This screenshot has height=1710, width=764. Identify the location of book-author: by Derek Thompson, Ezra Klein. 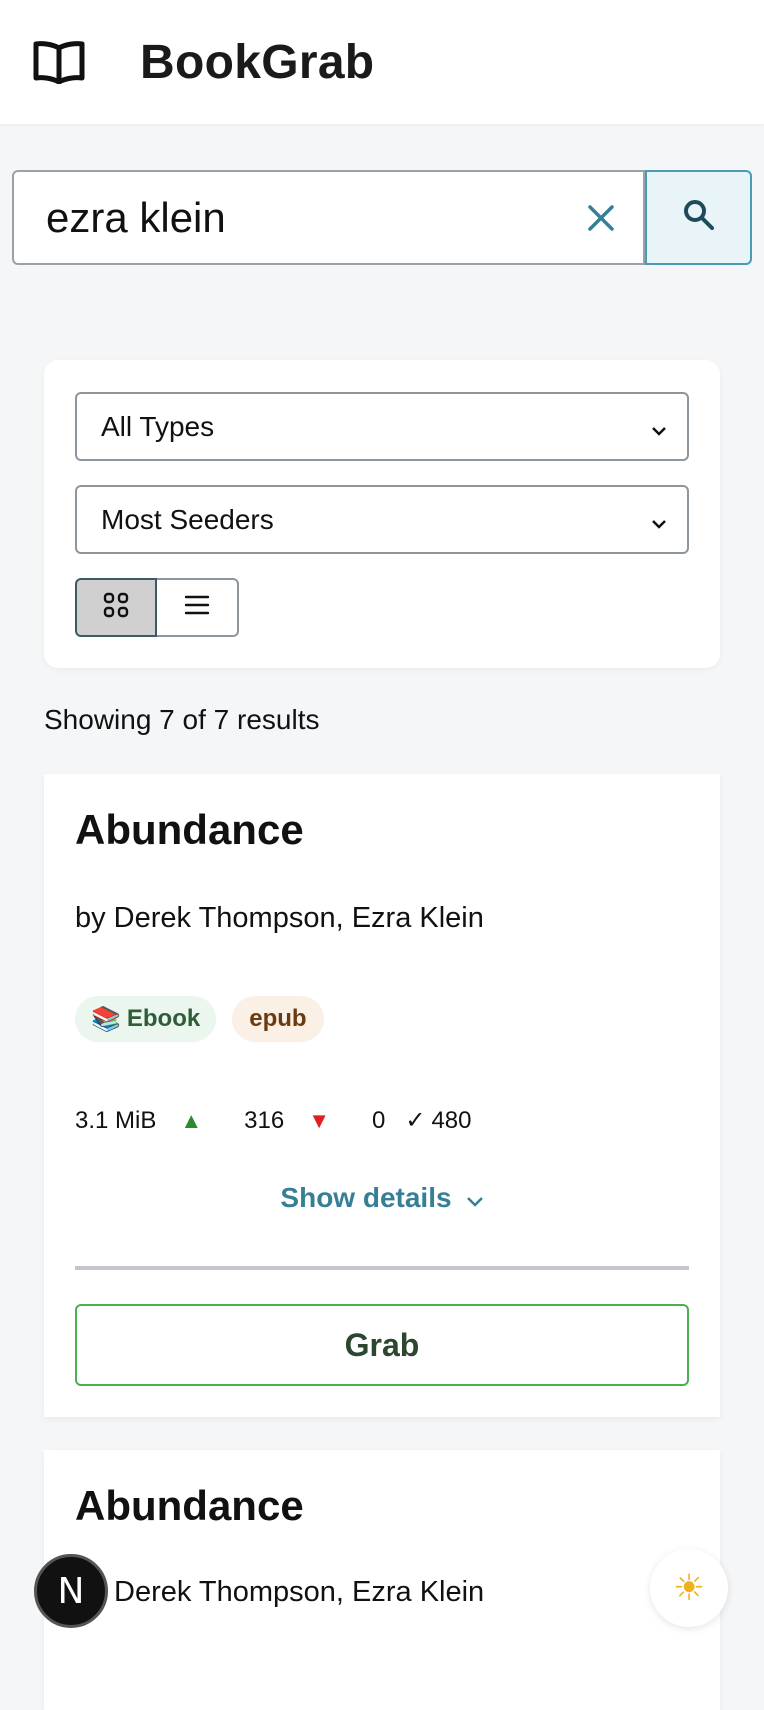
(279, 918).